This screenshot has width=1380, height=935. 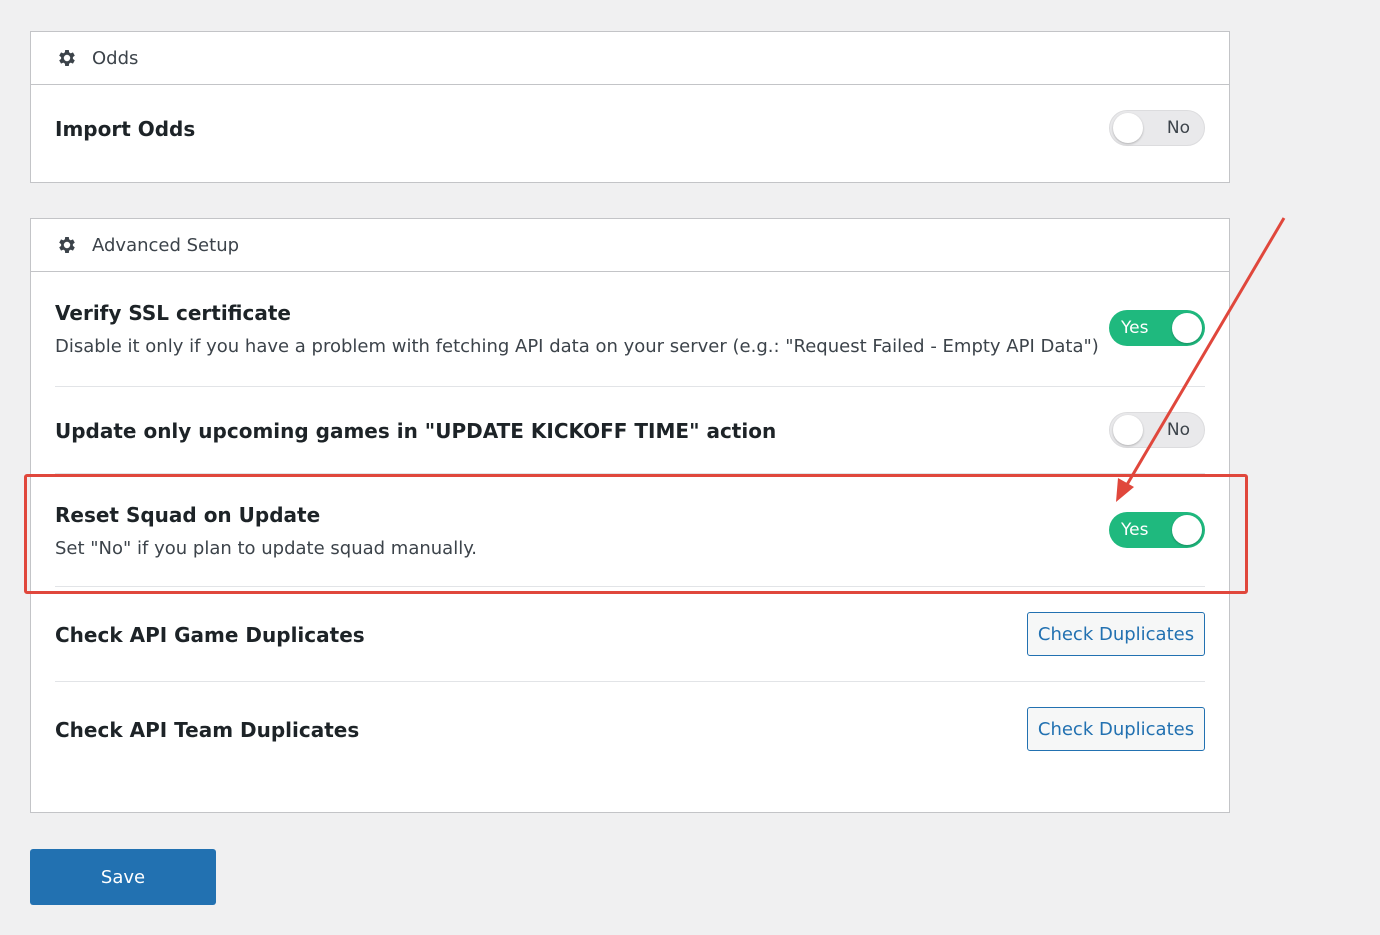 What do you see at coordinates (207, 730) in the screenshot?
I see `check-team-duplicates-label: Check API Team Duplicates` at bounding box center [207, 730].